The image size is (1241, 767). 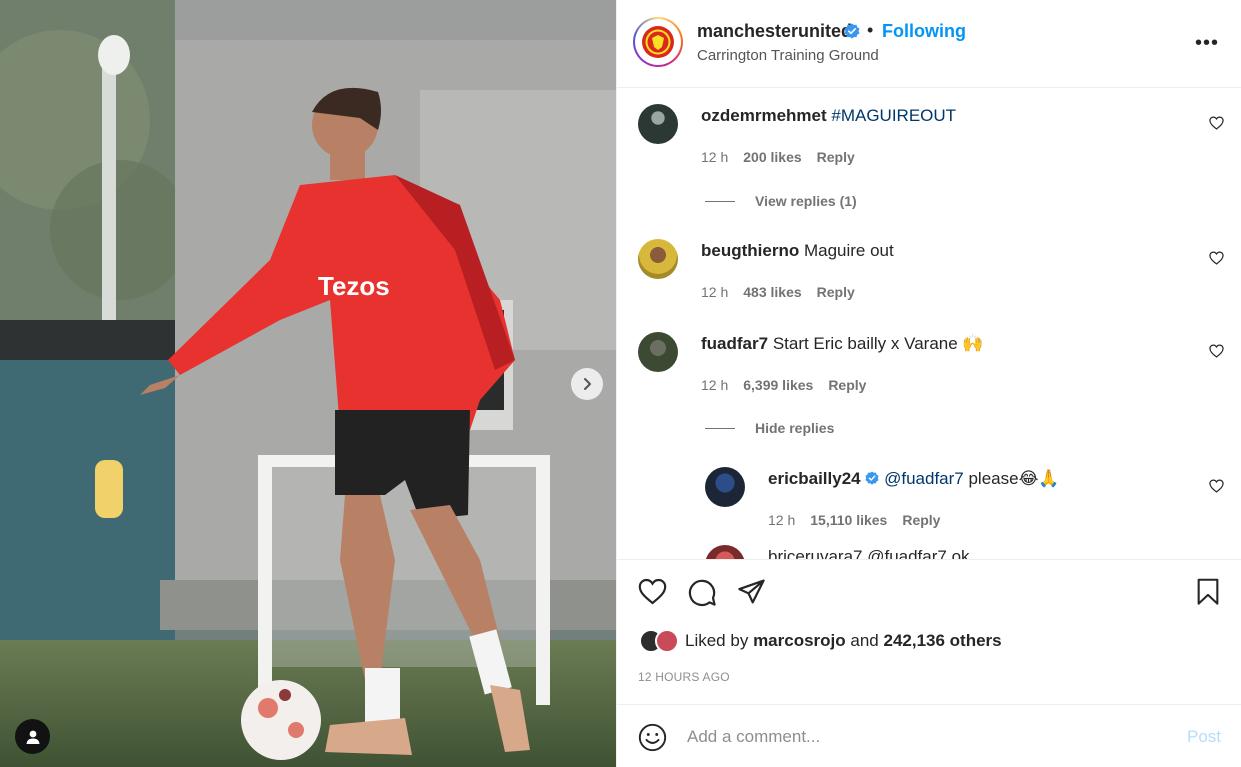 I want to click on hide-replies-toggle: Hide replies, so click(x=769, y=428).